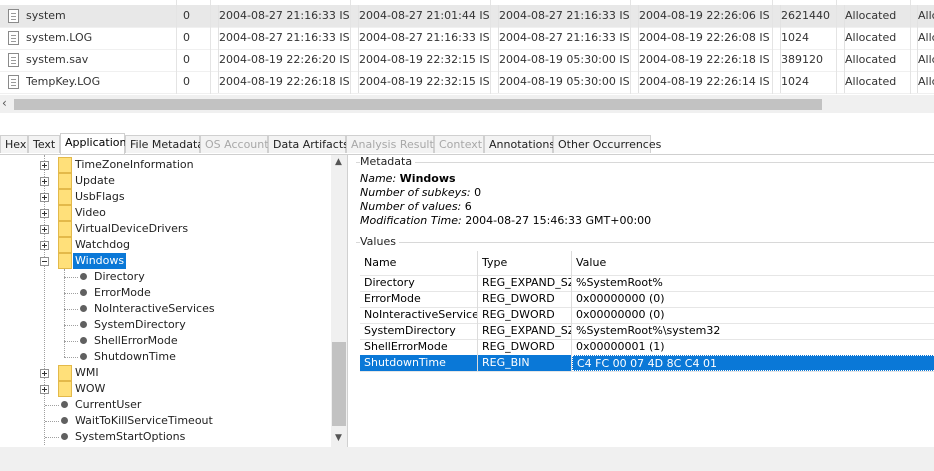 The width and height of the screenshot is (934, 471). I want to click on column-header-name: Name, so click(419, 263).